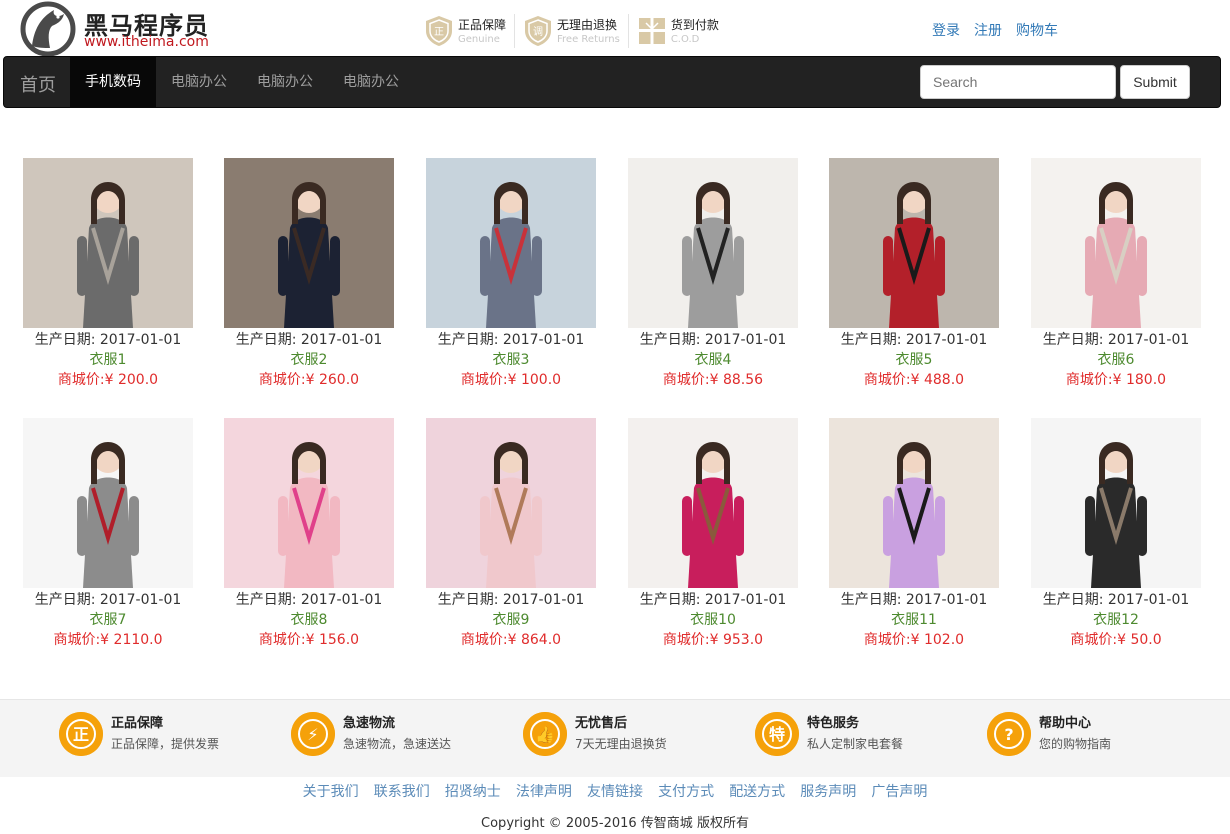 The width and height of the screenshot is (1230, 834). What do you see at coordinates (397, 744) in the screenshot?
I see `service-desc: 急速物流，急速送达` at bounding box center [397, 744].